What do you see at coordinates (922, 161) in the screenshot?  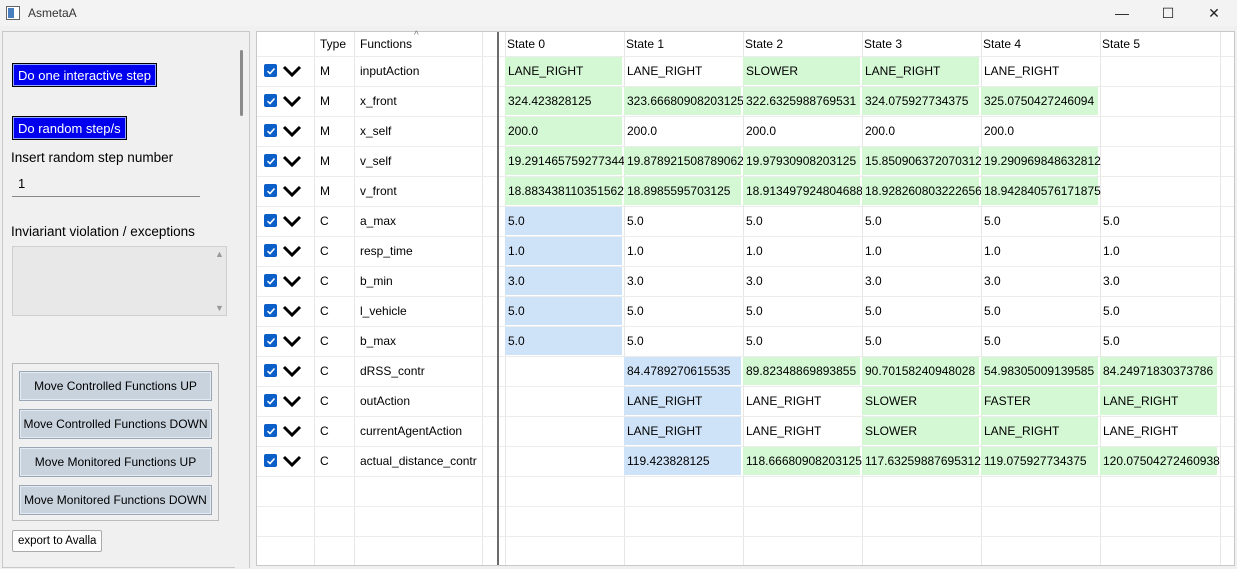 I see `state-value-cell: 15.850906372070312` at bounding box center [922, 161].